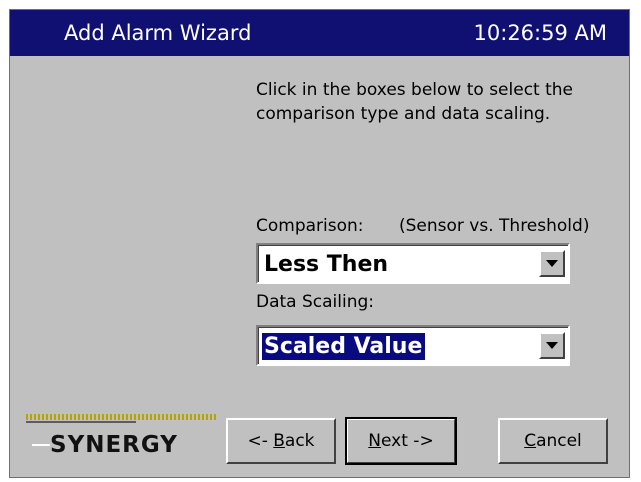 The width and height of the screenshot is (641, 482). Describe the element at coordinates (375, 441) in the screenshot. I see `next-button-accel: N` at that location.